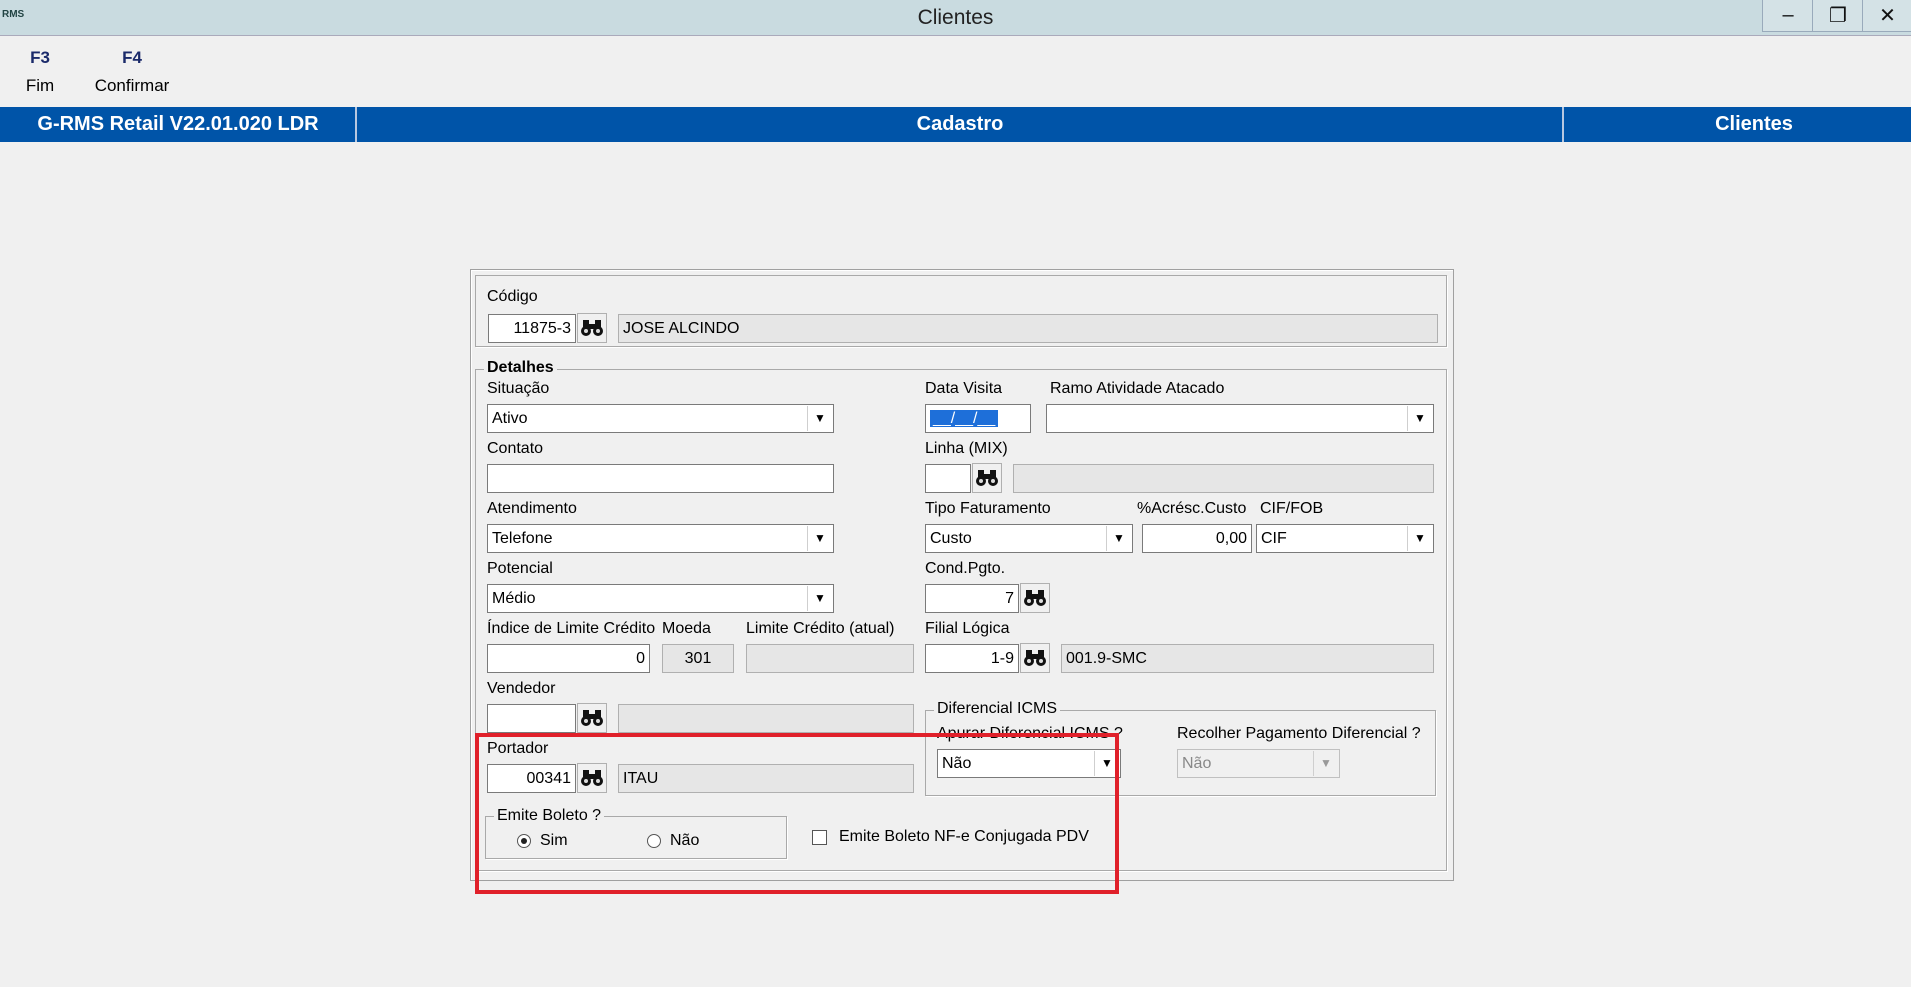  What do you see at coordinates (512, 296) in the screenshot?
I see `codigo-label: Código` at bounding box center [512, 296].